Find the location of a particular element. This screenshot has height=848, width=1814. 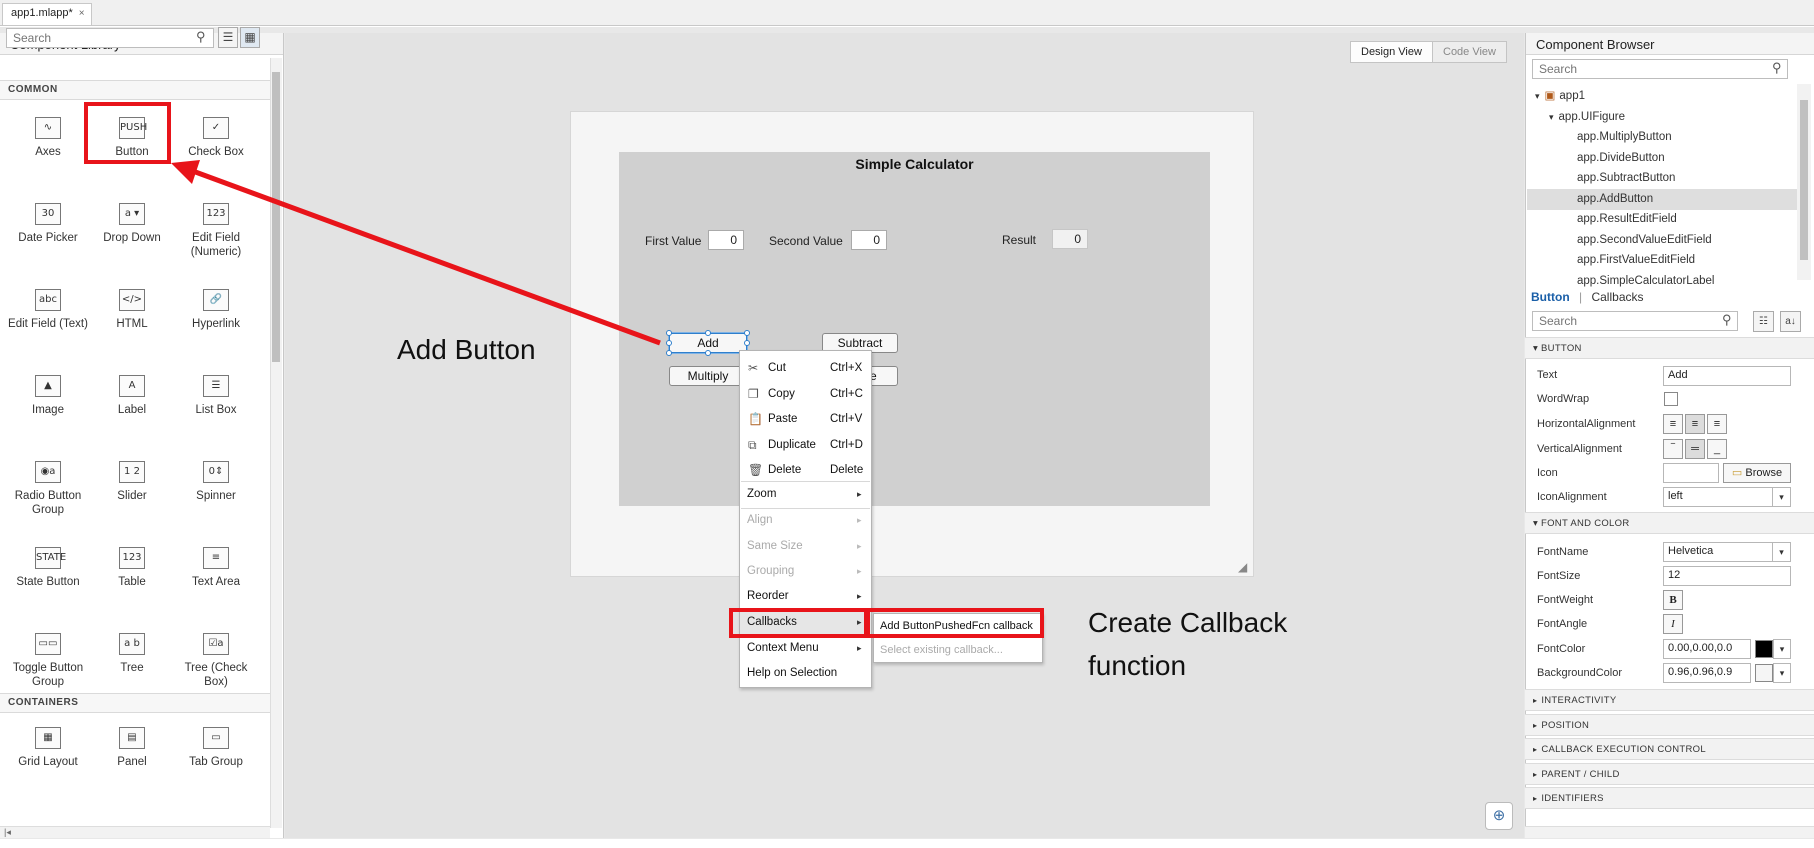

font-section-label: FONT AND COLOR is located at coordinates (1585, 523).